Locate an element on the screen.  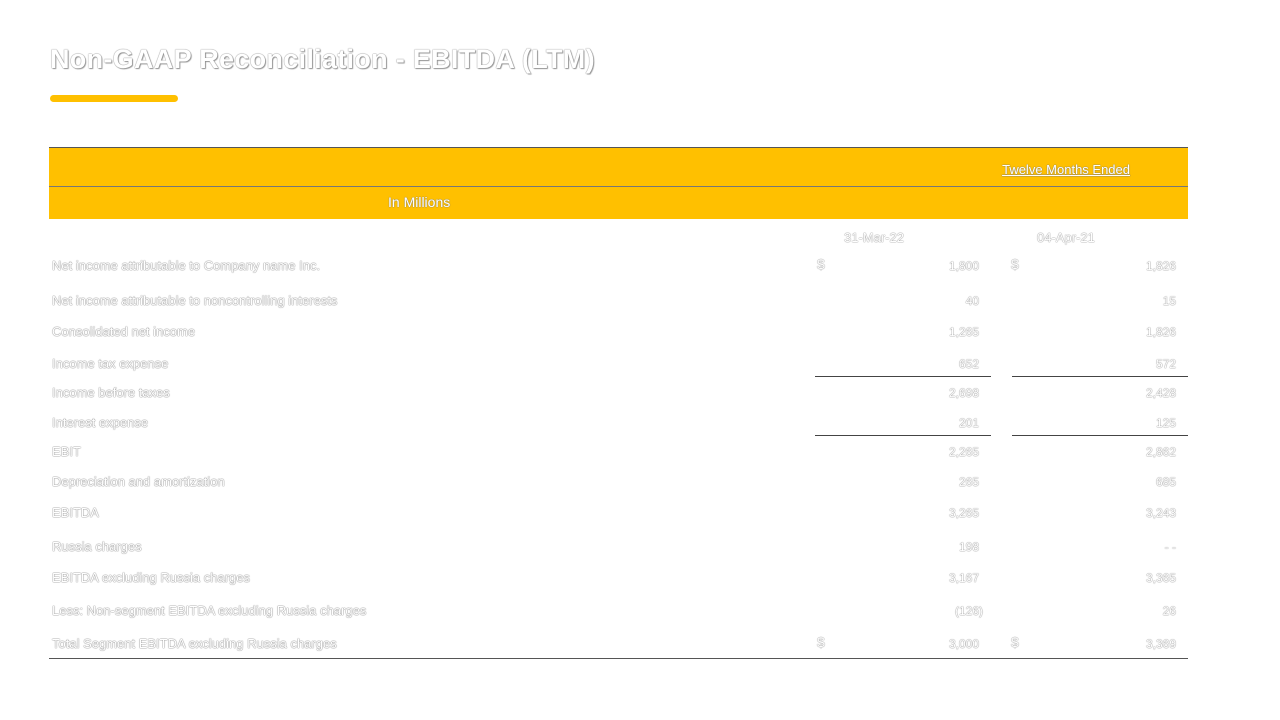
table-row: Income tax expense 652 572 is located at coordinates (618, 367).